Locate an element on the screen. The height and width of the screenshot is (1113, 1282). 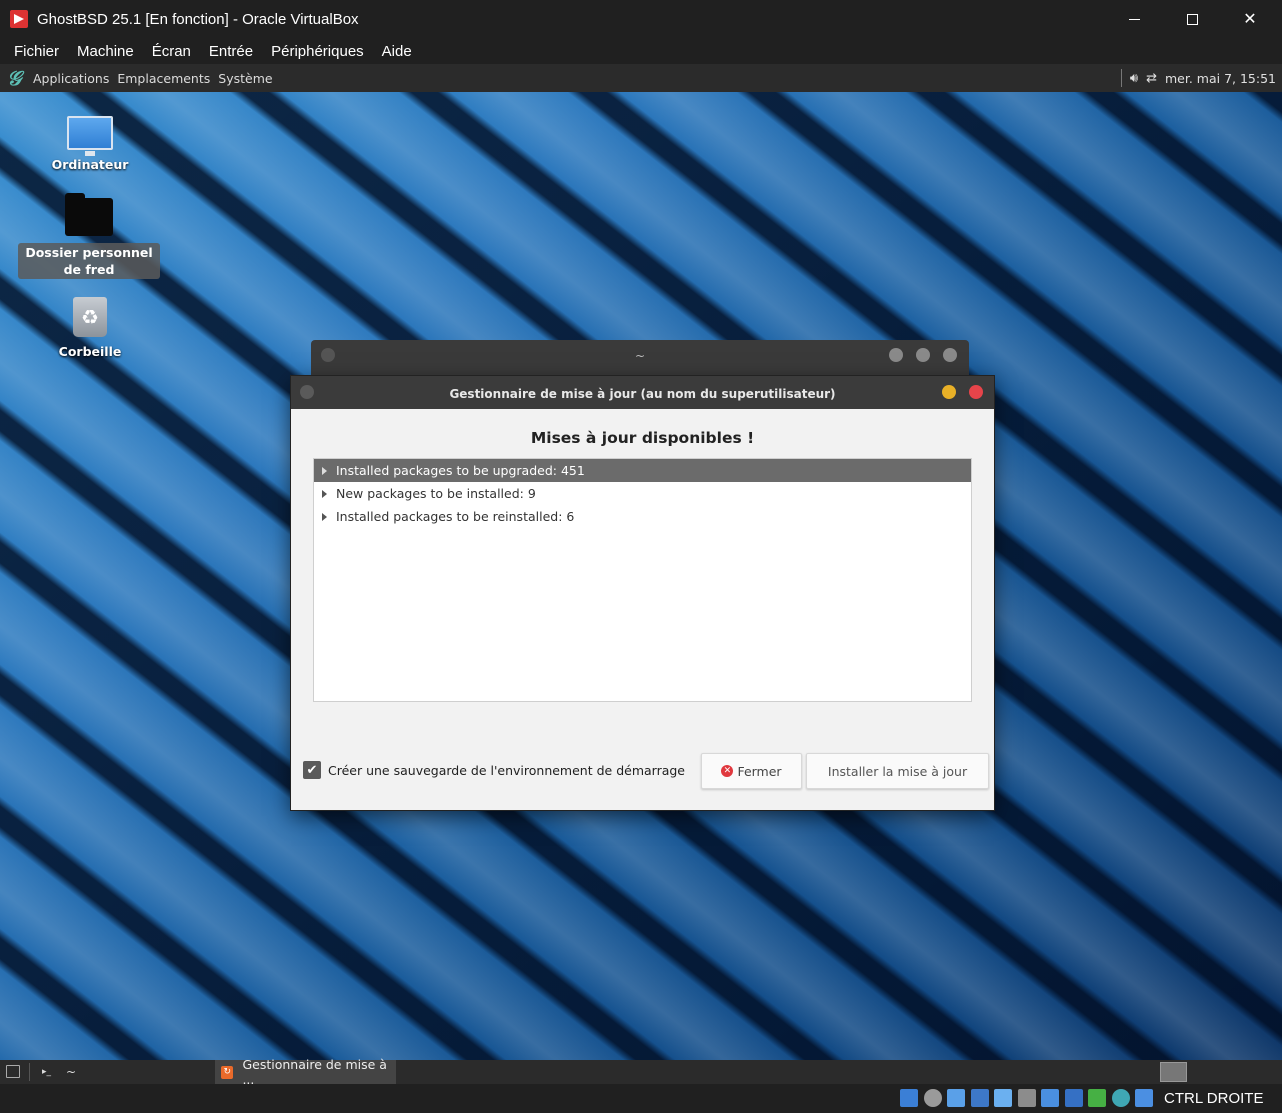
minimize-button is located at coordinates (1134, 19).